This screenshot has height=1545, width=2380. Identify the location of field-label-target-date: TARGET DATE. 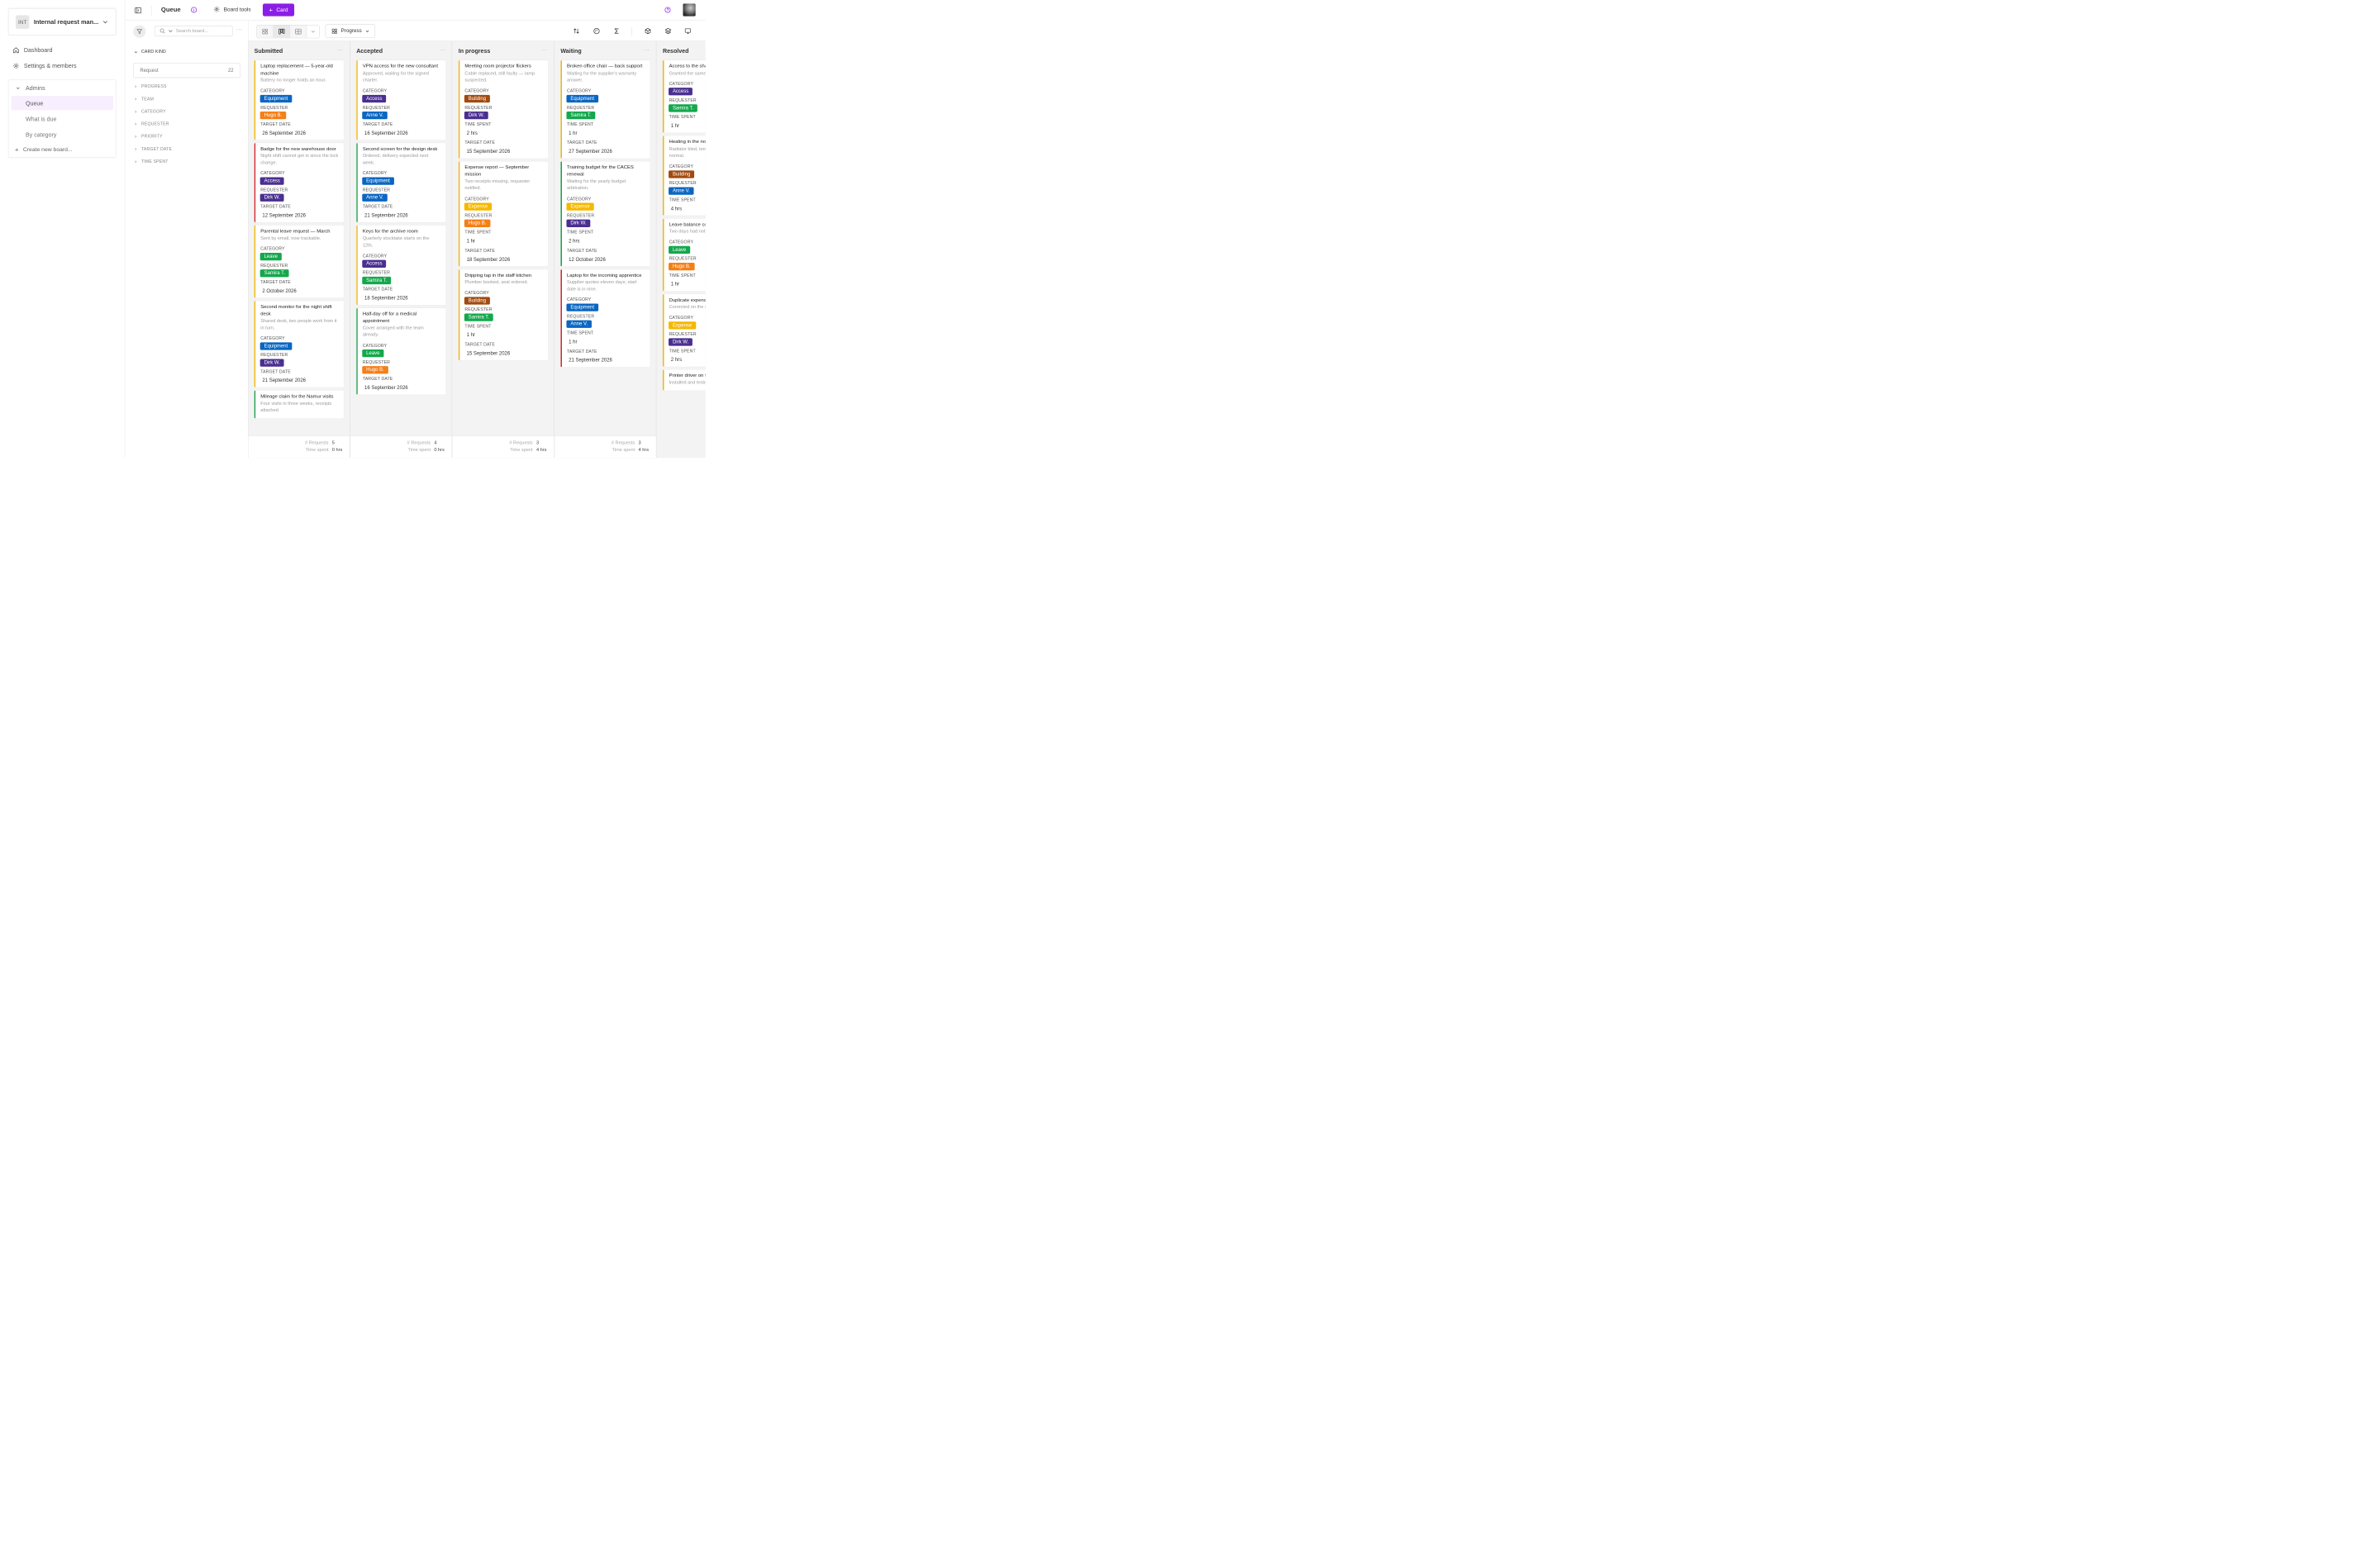
(479, 142).